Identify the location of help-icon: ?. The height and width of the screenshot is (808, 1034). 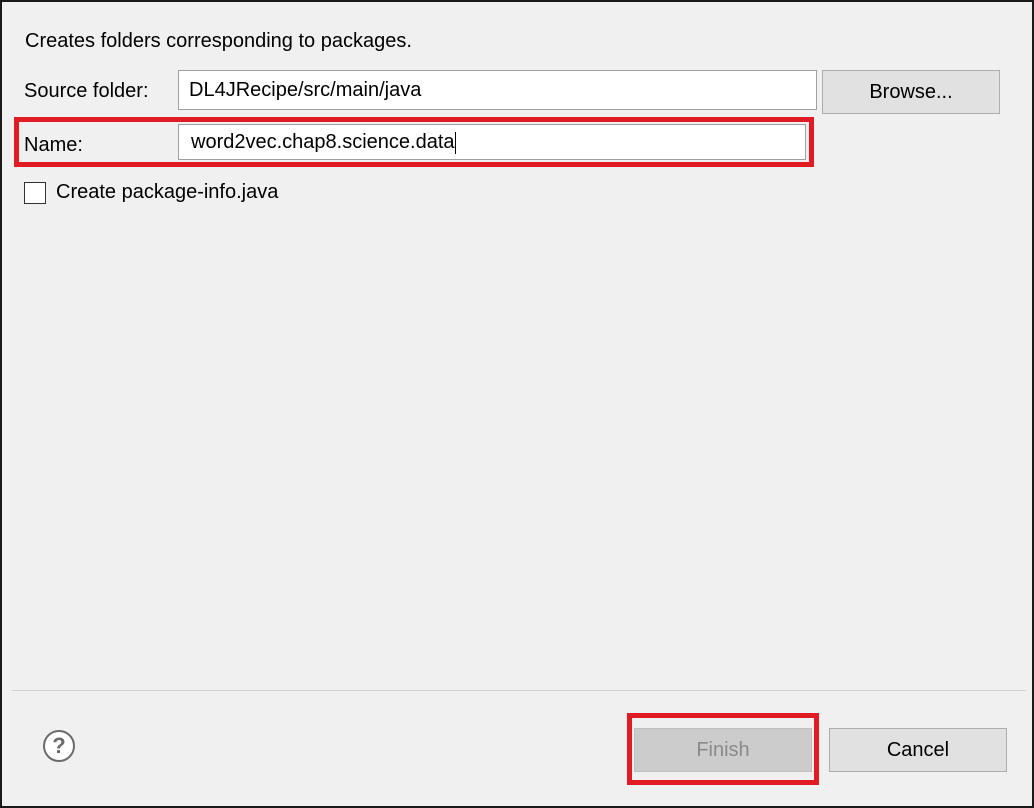
(59, 746).